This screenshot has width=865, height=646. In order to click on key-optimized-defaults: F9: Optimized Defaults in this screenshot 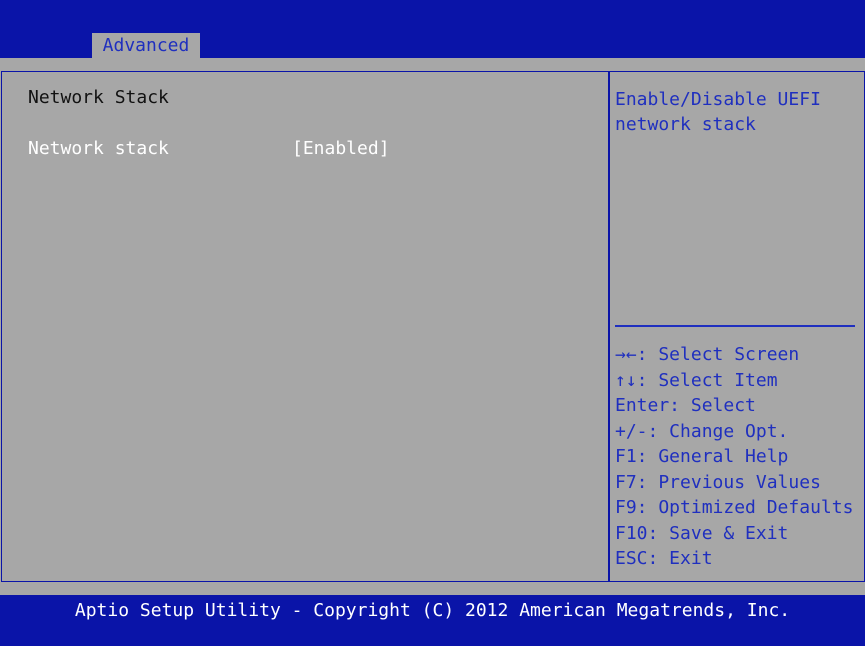, I will do `click(734, 507)`.